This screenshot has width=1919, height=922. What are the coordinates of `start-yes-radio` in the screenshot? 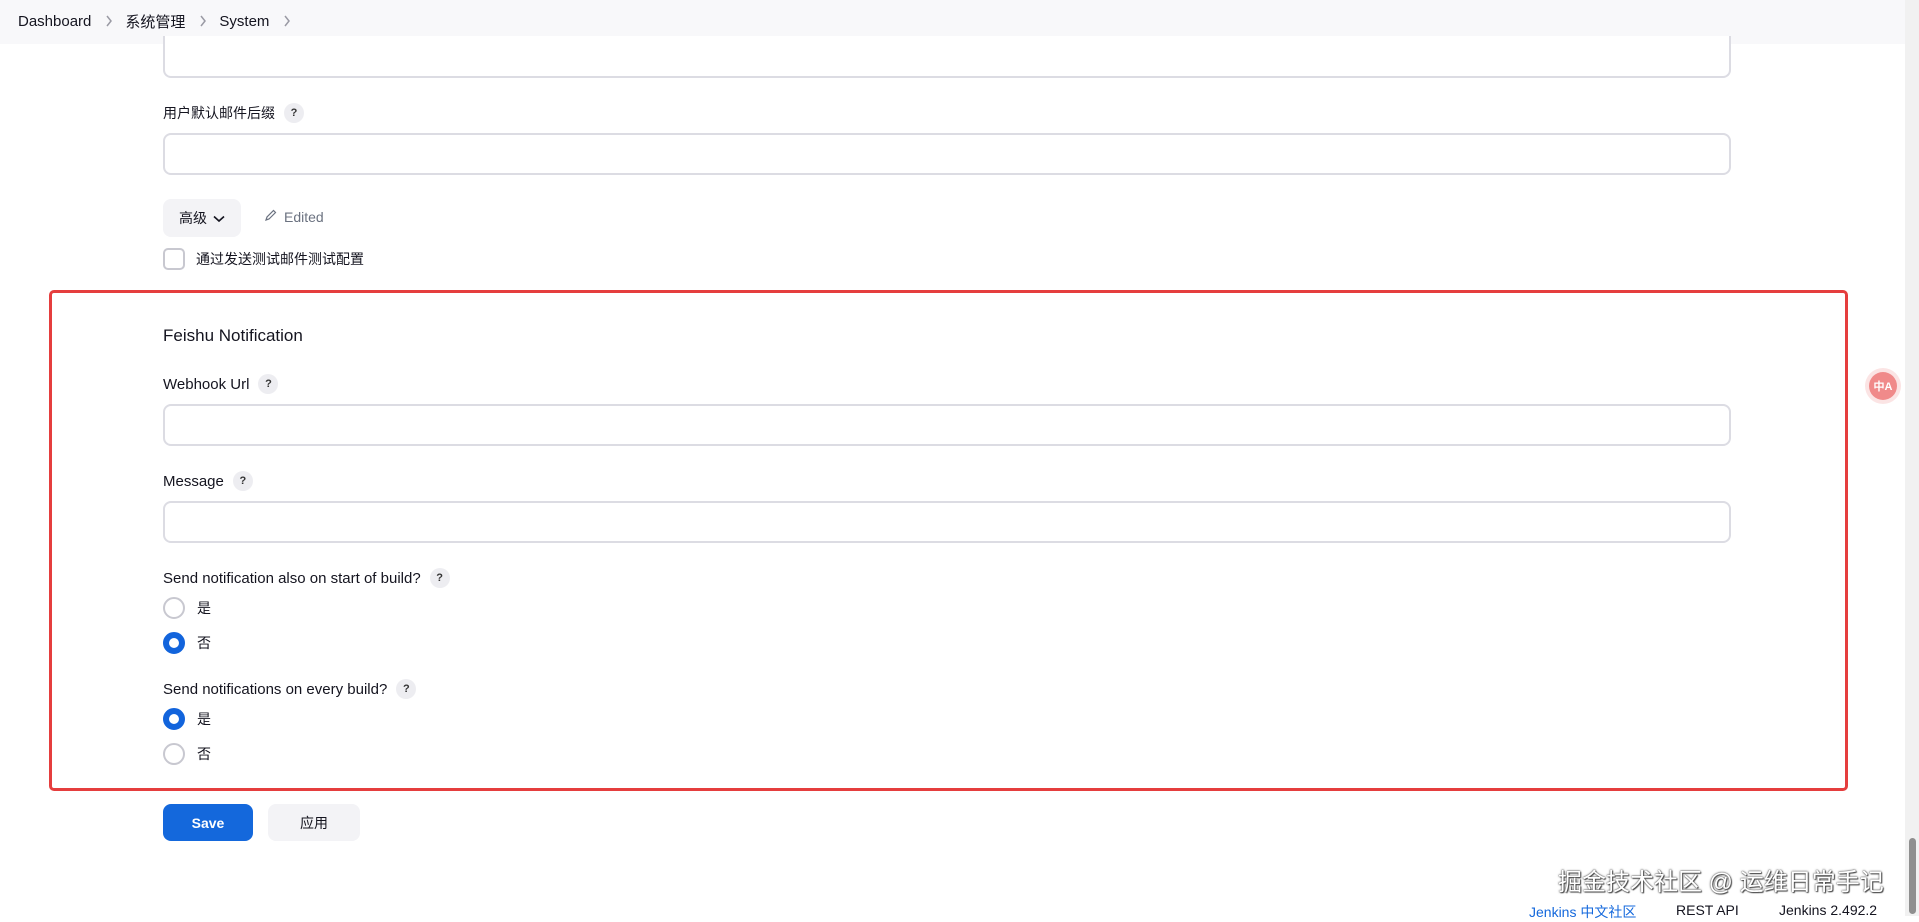 It's located at (174, 608).